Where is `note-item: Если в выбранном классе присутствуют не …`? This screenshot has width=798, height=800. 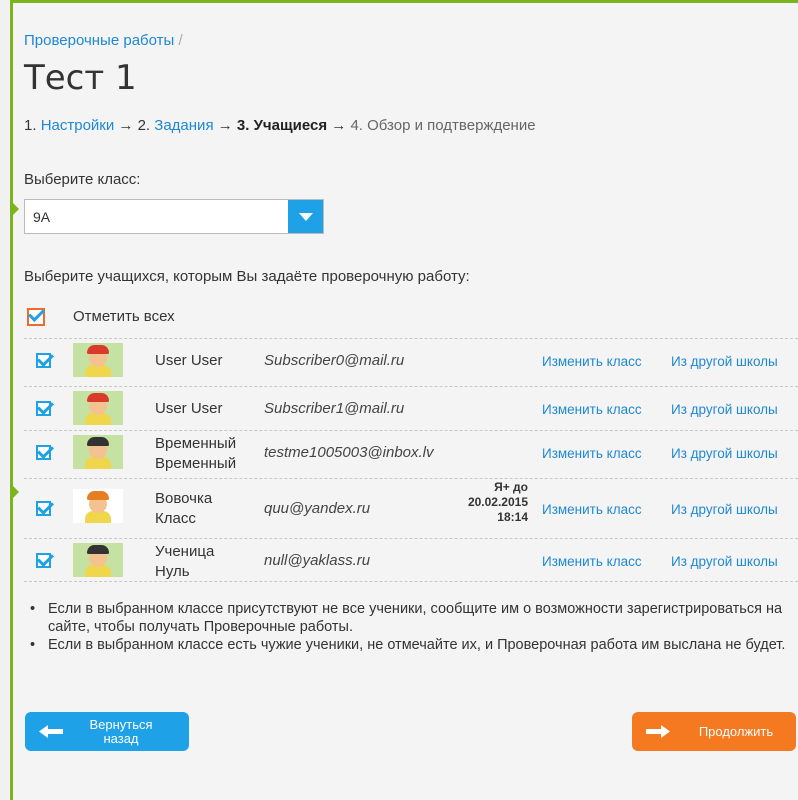
note-item: Если в выбранном классе присутствуют не … is located at coordinates (409, 618).